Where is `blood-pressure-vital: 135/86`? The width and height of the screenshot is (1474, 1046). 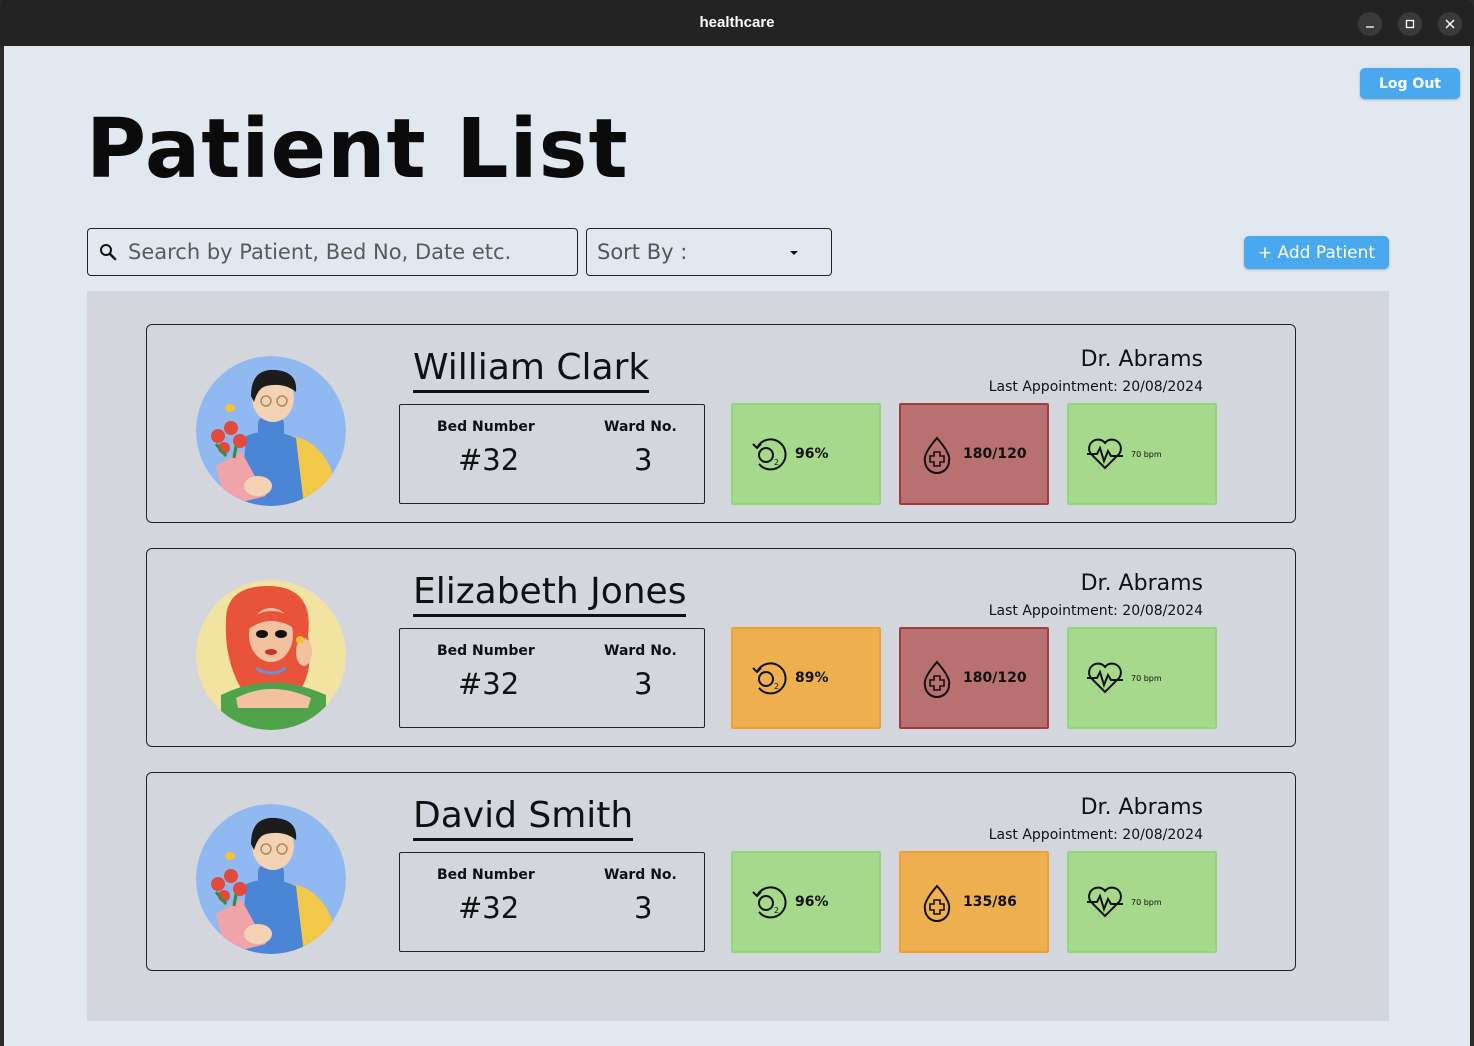 blood-pressure-vital: 135/86 is located at coordinates (974, 902).